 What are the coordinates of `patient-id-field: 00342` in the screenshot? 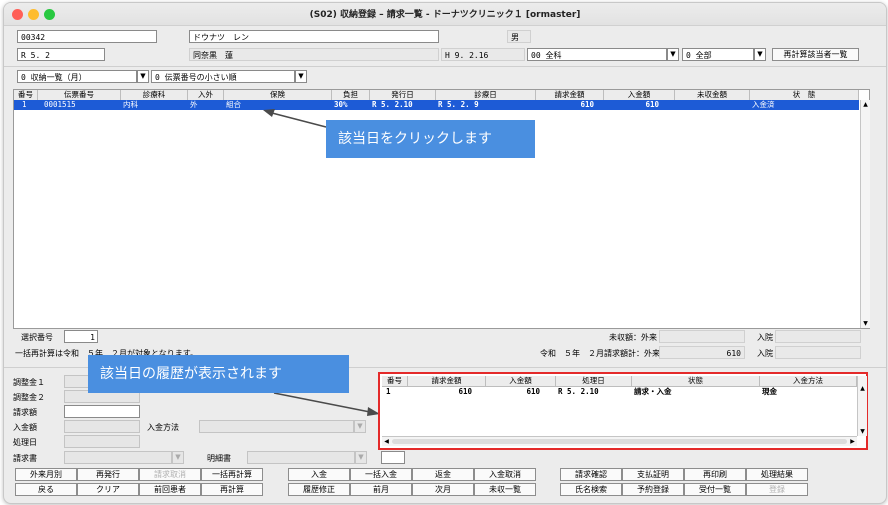 It's located at (87, 36).